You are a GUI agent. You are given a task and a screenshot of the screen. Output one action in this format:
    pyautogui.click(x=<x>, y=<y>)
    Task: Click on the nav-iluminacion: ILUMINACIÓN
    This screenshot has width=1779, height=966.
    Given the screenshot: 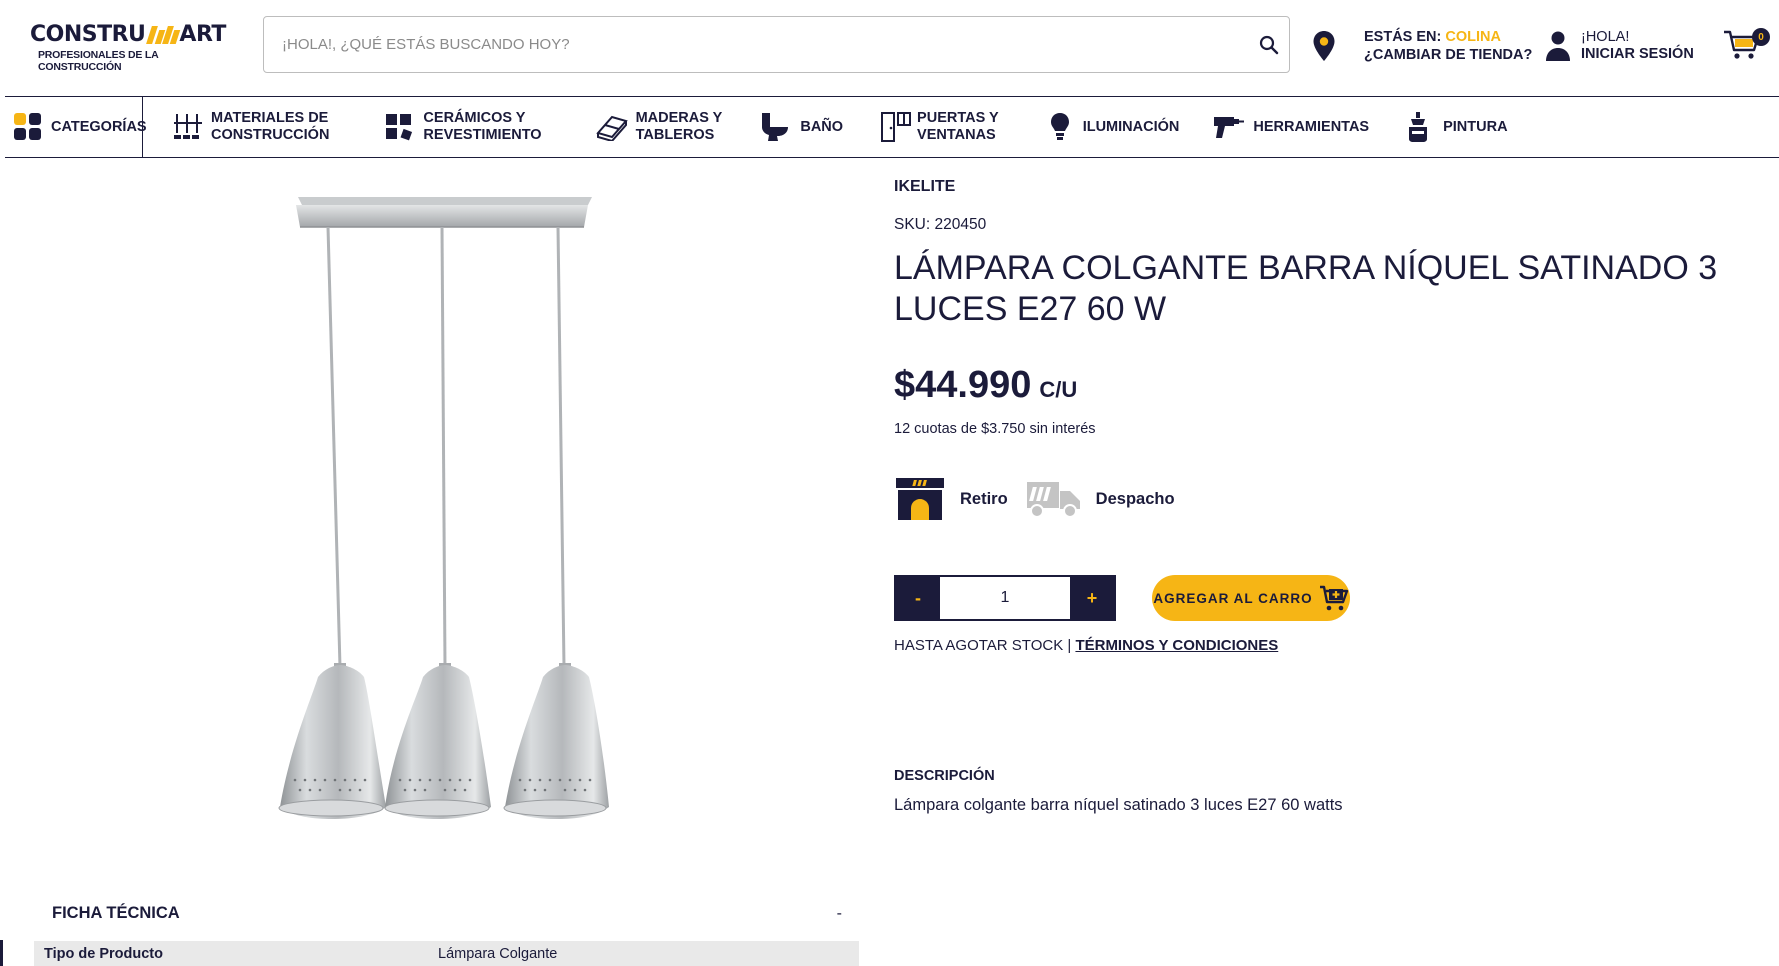 What is the action you would take?
    pyautogui.click(x=1114, y=127)
    